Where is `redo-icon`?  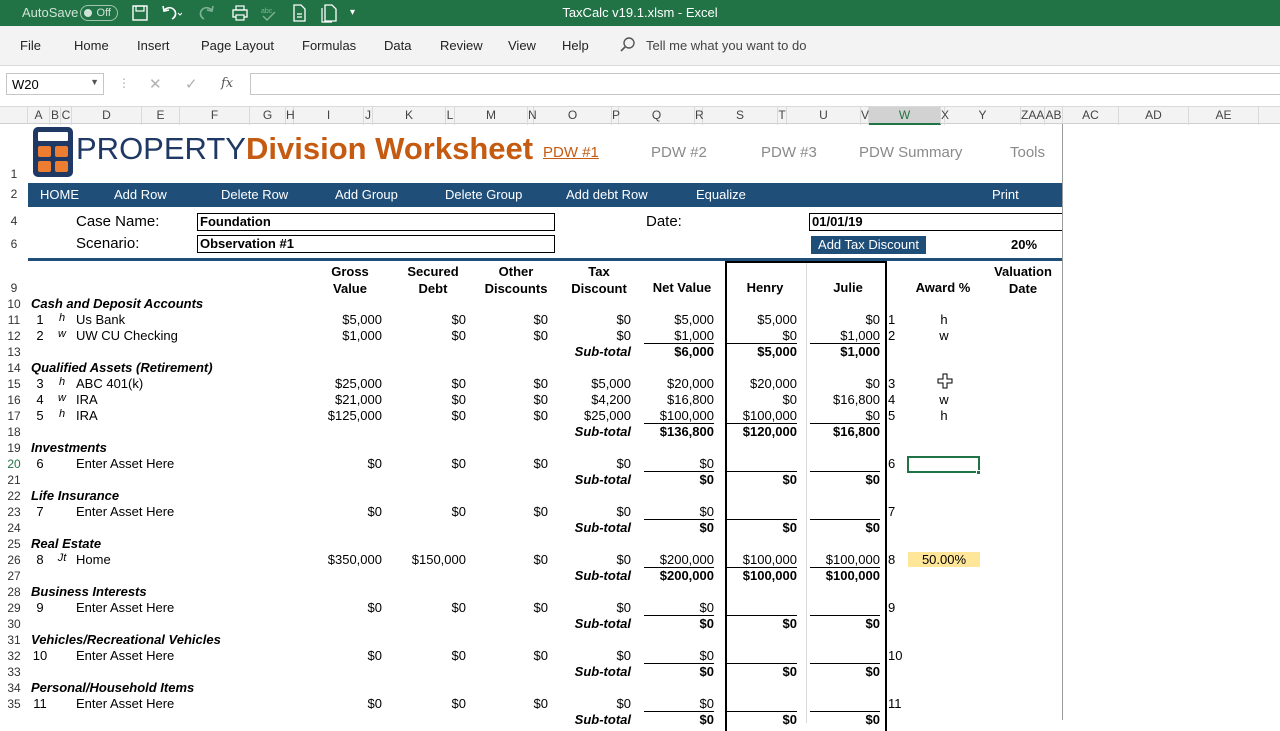
redo-icon is located at coordinates (207, 13).